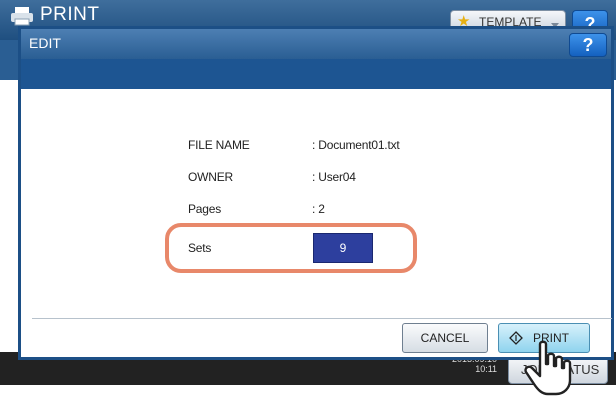  What do you see at coordinates (343, 248) in the screenshot?
I see `sets-input: 9` at bounding box center [343, 248].